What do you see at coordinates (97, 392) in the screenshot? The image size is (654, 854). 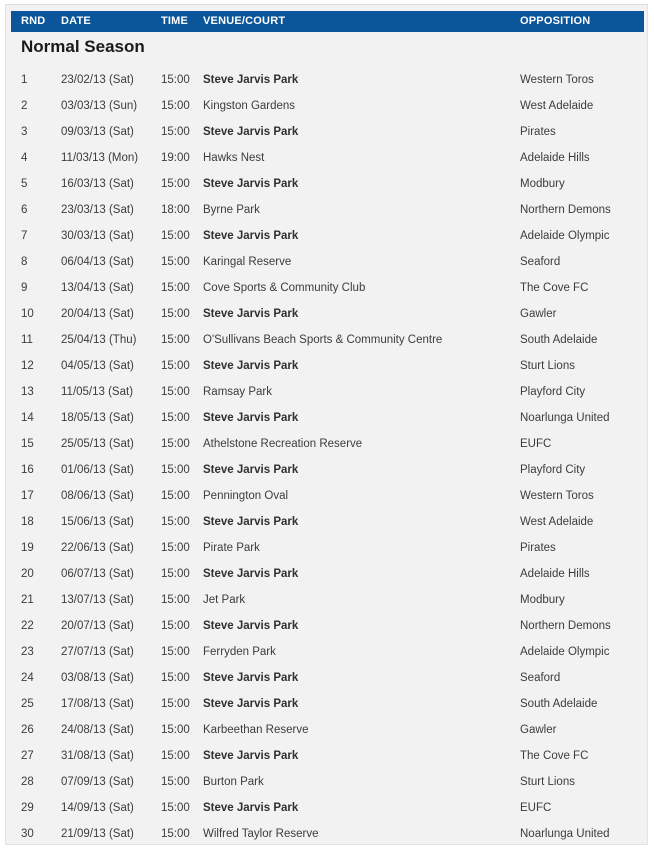 I see `cell-date: 11/05/13 (Sat)` at bounding box center [97, 392].